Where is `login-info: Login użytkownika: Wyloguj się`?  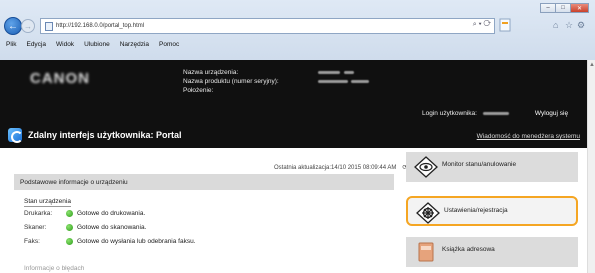 login-info: Login użytkownika: Wyloguj się is located at coordinates (495, 113).